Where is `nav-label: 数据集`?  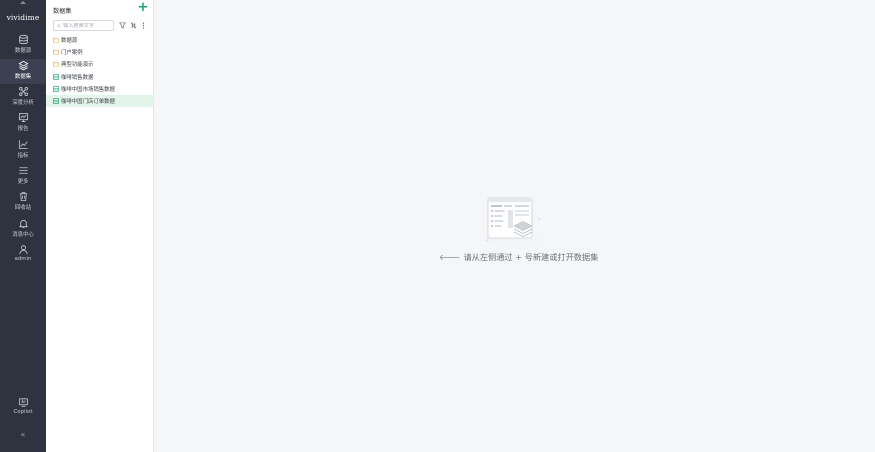 nav-label: 数据集 is located at coordinates (23, 77).